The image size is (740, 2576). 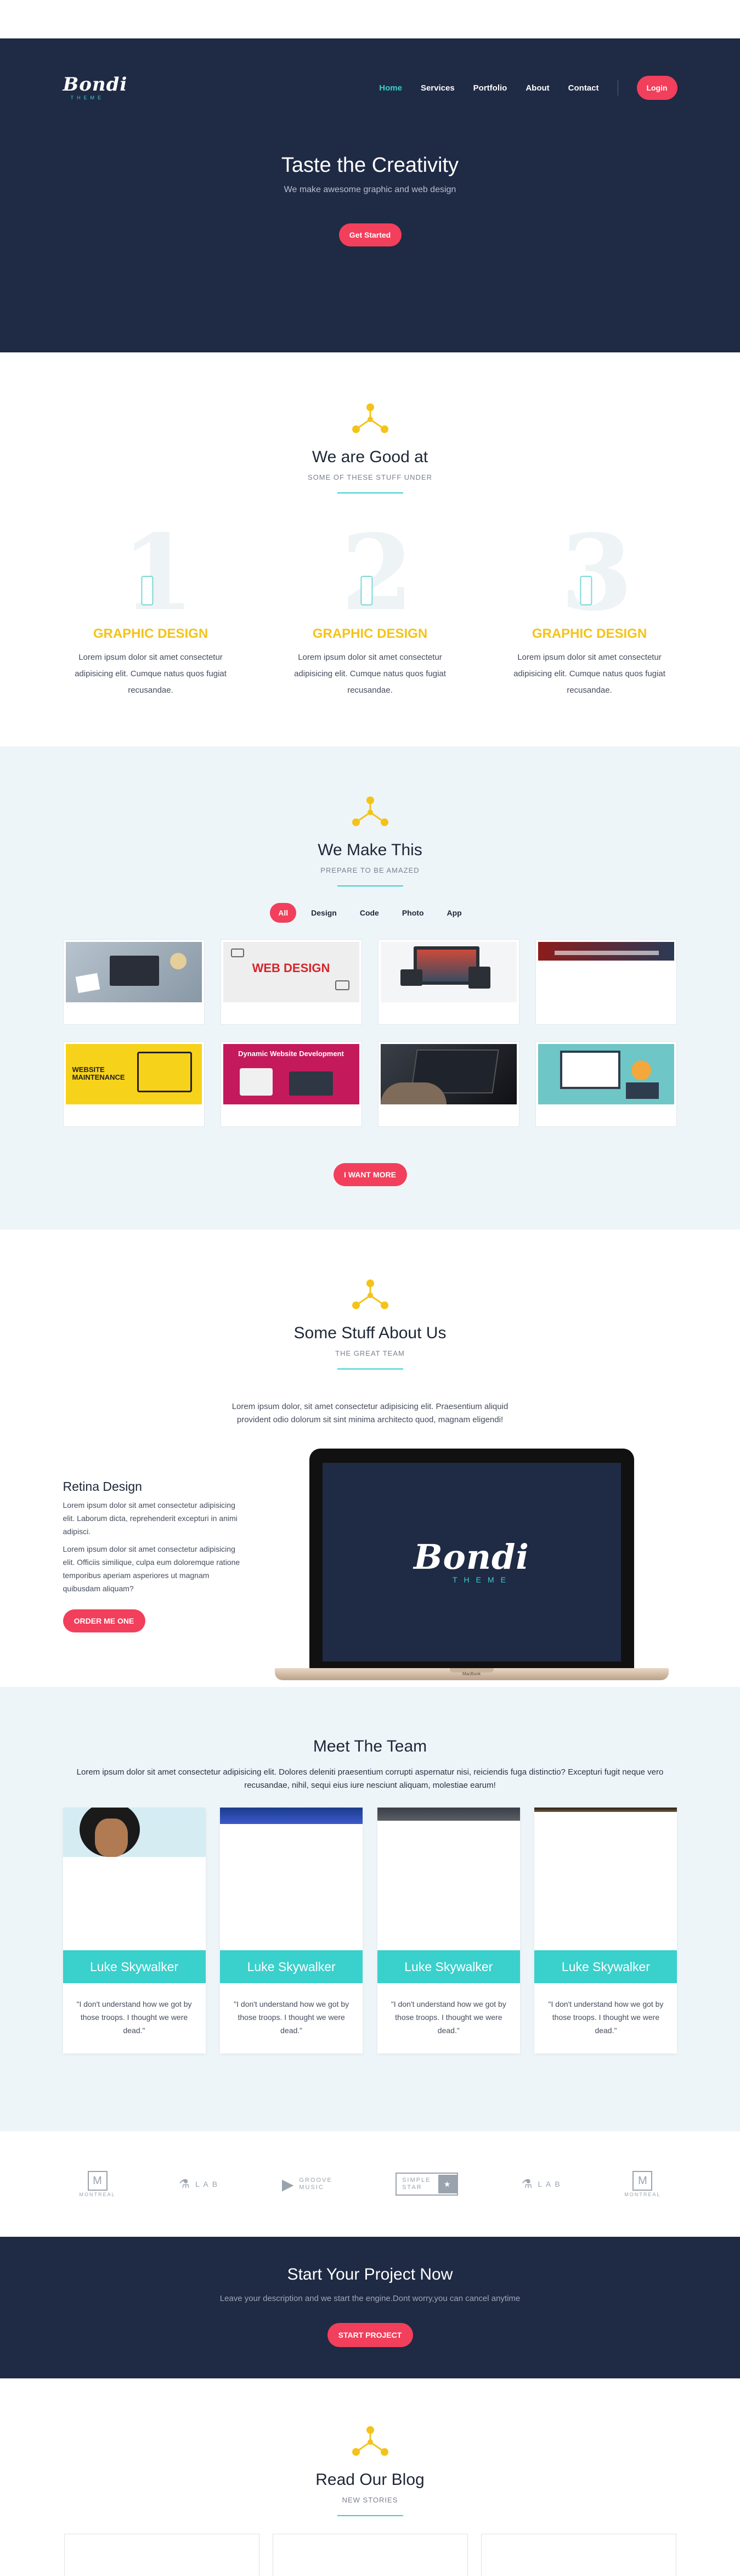 What do you see at coordinates (315, 2184) in the screenshot?
I see `groove-label: GROOVE MUSIC` at bounding box center [315, 2184].